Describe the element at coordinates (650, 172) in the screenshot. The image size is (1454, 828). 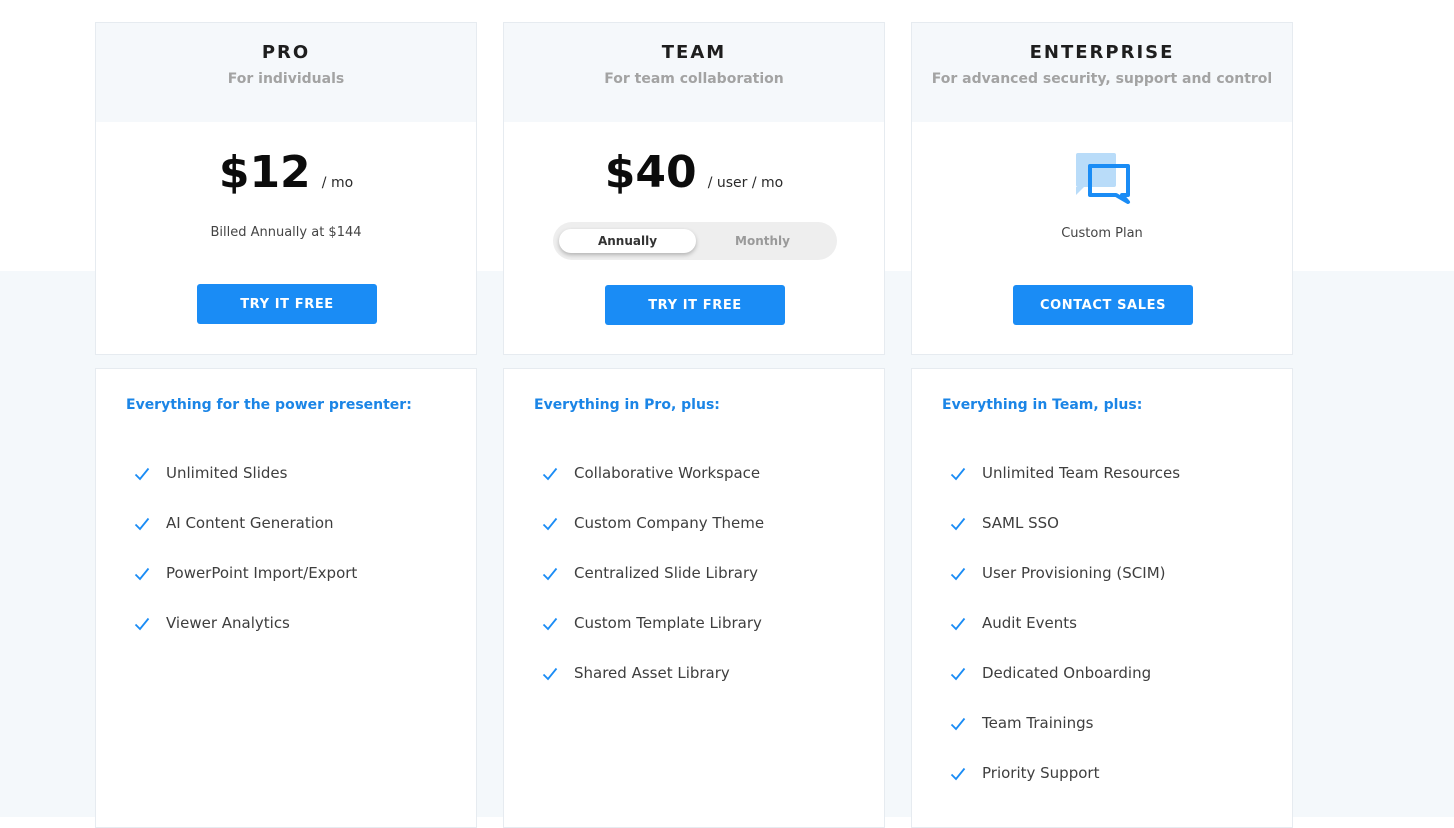
I see `plan-price: $40` at that location.